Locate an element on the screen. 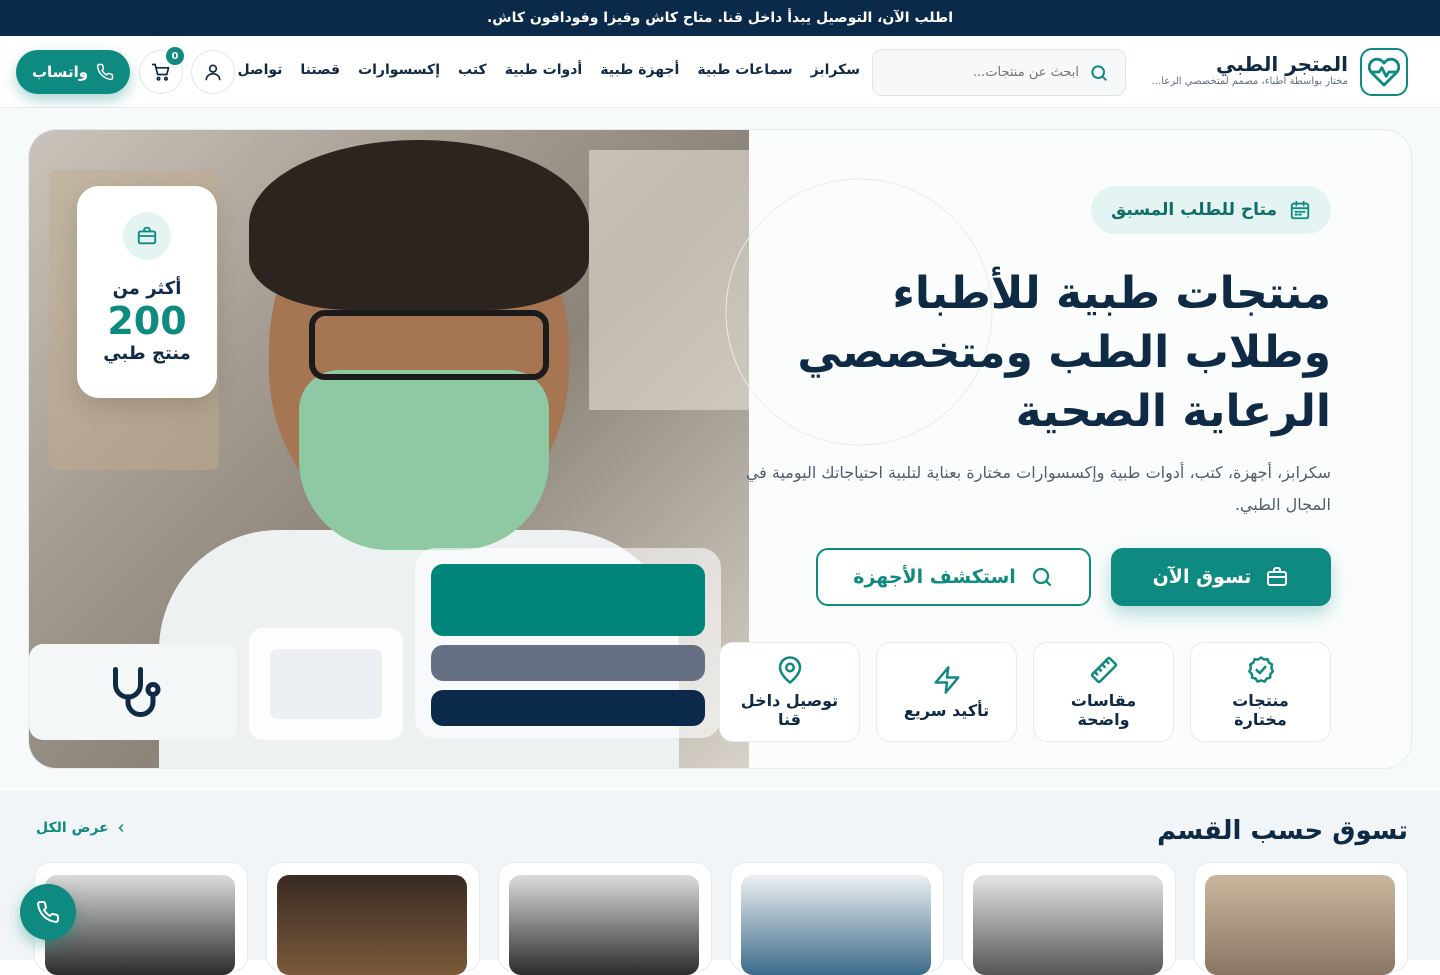  map-pin-icon is located at coordinates (789, 670).